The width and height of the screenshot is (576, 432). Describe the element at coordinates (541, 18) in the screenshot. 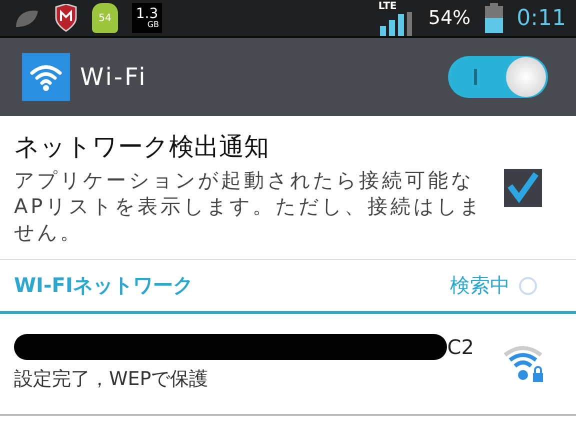

I see `clock: 0:11` at that location.